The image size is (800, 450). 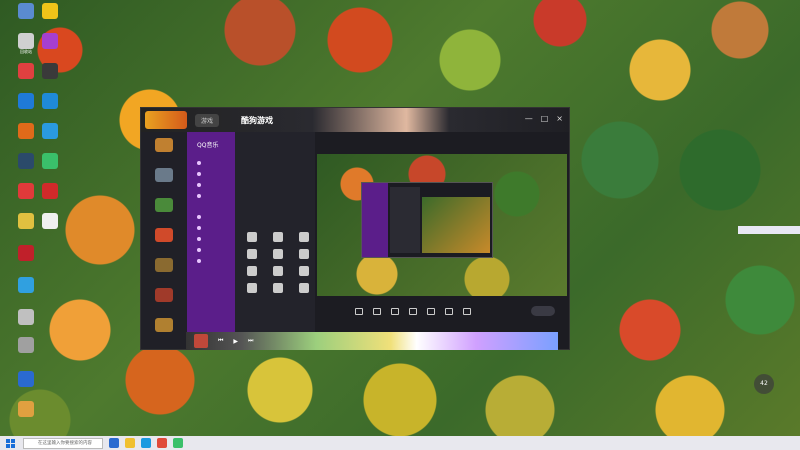 I want to click on speed-ball-widget: 42, so click(x=764, y=384).